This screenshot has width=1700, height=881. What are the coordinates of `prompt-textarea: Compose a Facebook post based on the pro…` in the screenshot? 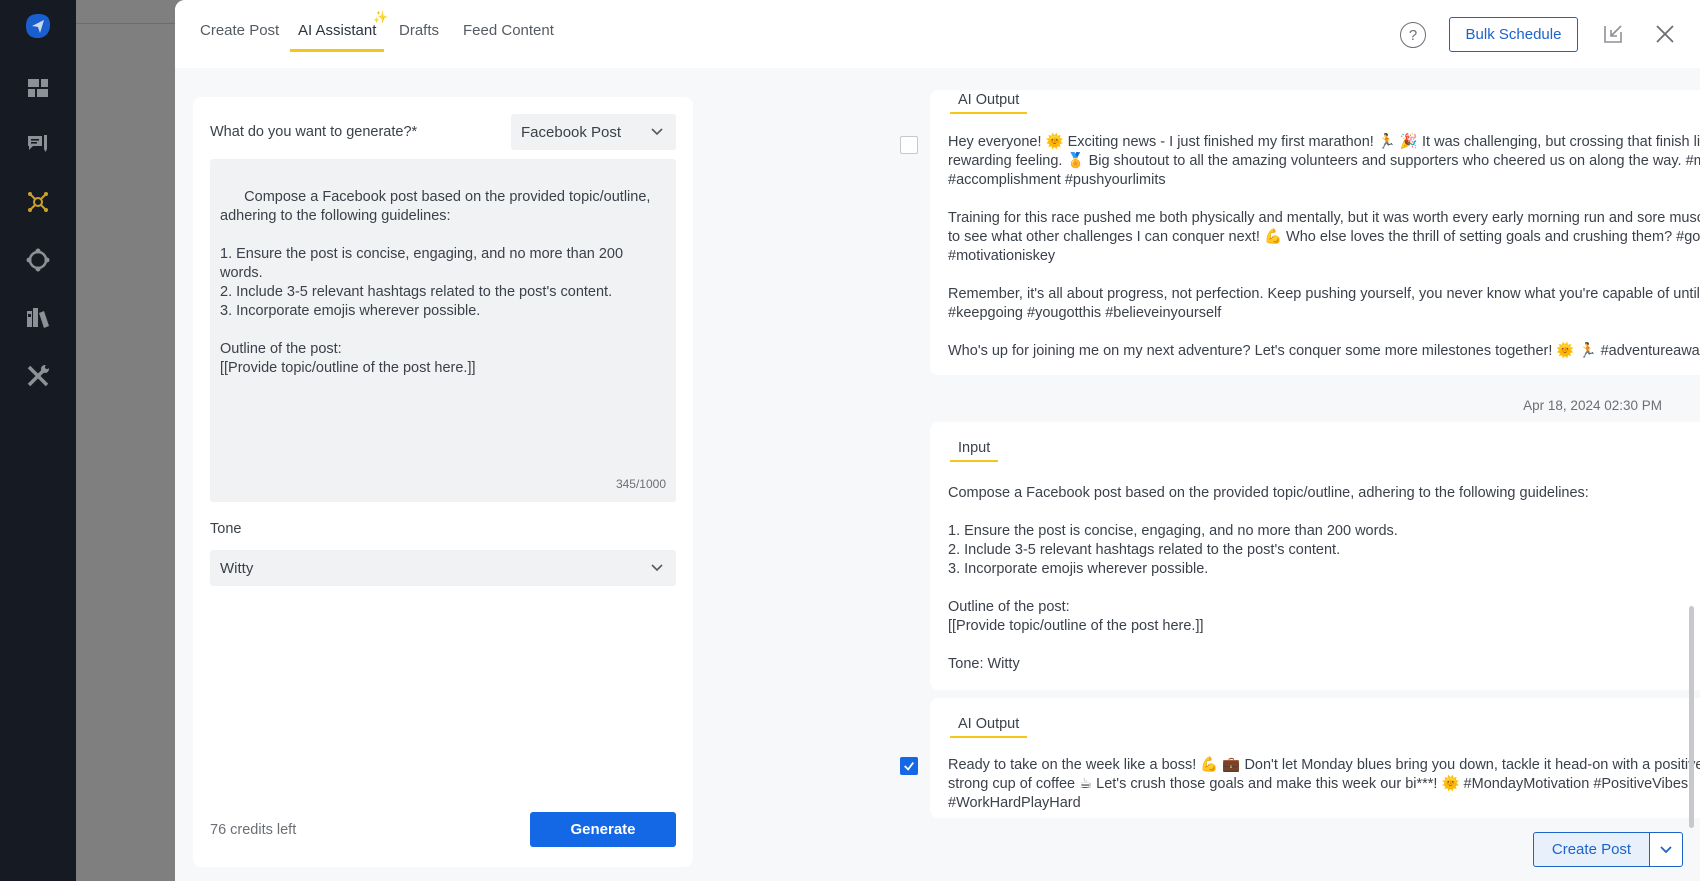 It's located at (443, 330).